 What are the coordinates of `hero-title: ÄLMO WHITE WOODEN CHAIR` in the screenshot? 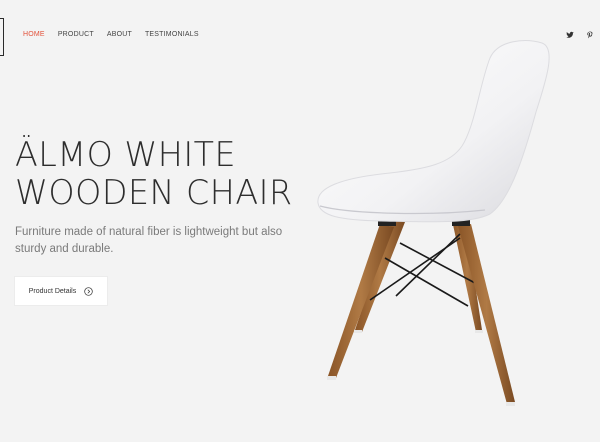 It's located at (154, 174).